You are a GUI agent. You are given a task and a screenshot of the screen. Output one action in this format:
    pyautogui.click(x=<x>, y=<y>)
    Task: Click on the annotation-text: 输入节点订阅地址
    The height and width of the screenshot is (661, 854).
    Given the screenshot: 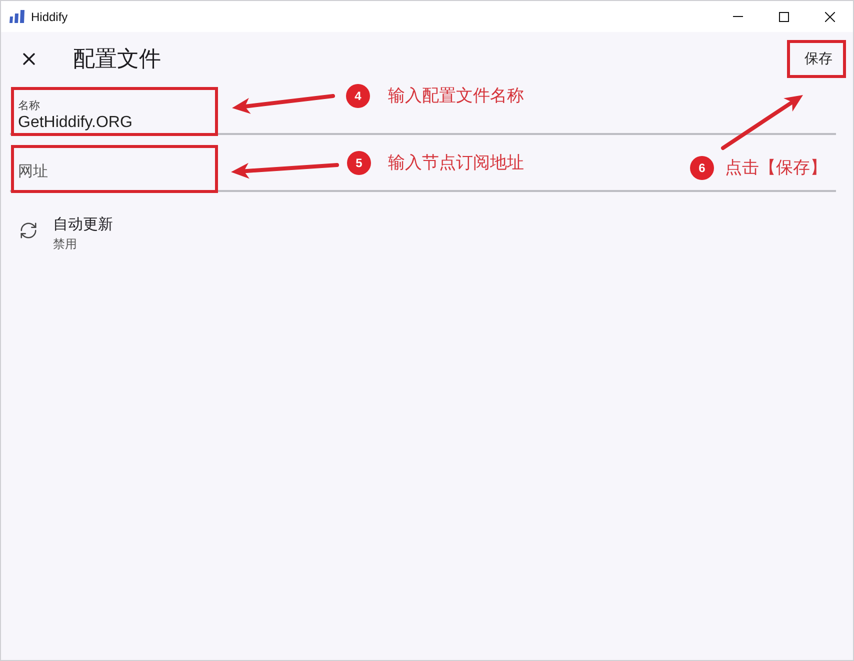 What is the action you would take?
    pyautogui.click(x=456, y=163)
    